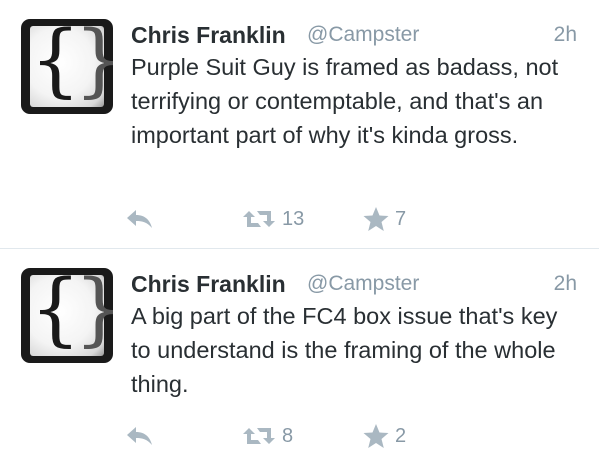  I want to click on tweet-actions: 13 7, so click(299, 219).